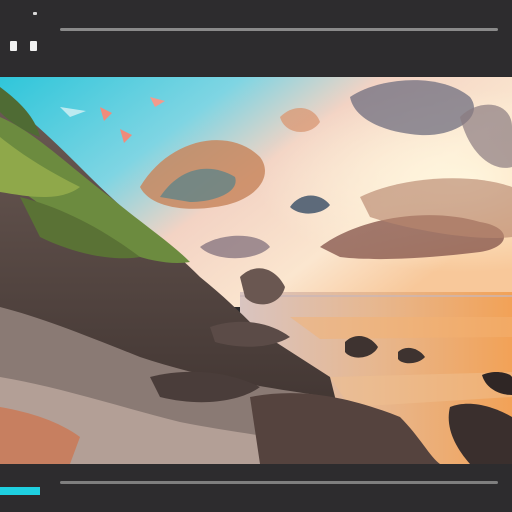 This screenshot has width=512, height=512. What do you see at coordinates (256, 488) in the screenshot?
I see `player-controls` at bounding box center [256, 488].